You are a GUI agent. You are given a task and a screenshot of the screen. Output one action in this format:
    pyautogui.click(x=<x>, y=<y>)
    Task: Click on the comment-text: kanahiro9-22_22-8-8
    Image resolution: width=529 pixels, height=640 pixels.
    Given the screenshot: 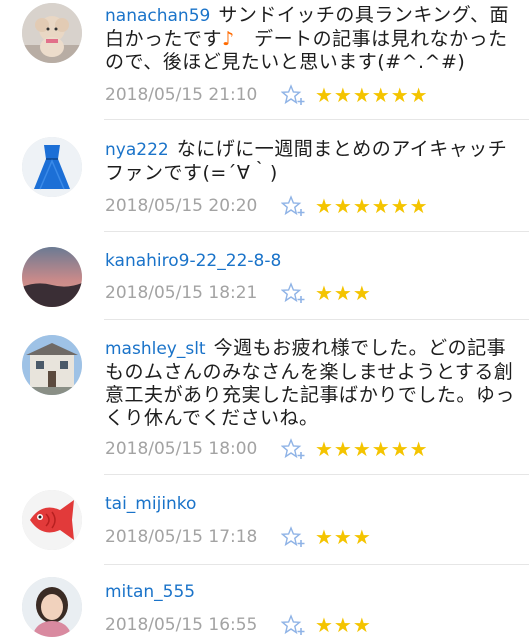 What is the action you would take?
    pyautogui.click(x=310, y=261)
    